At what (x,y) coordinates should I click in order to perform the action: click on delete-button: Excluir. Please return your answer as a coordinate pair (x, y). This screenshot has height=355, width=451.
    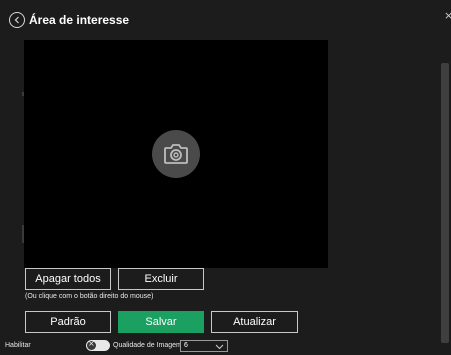
    Looking at the image, I should click on (161, 279).